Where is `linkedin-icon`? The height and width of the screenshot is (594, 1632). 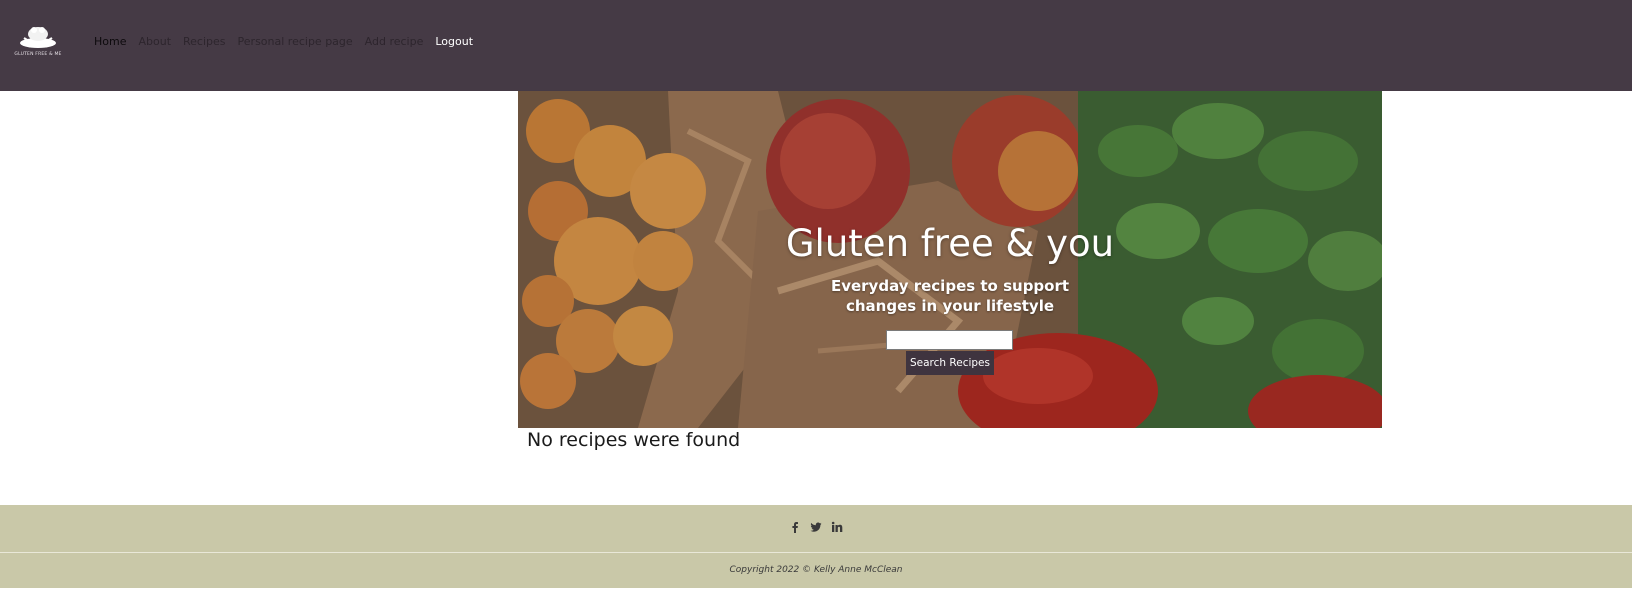
linkedin-icon is located at coordinates (837, 527).